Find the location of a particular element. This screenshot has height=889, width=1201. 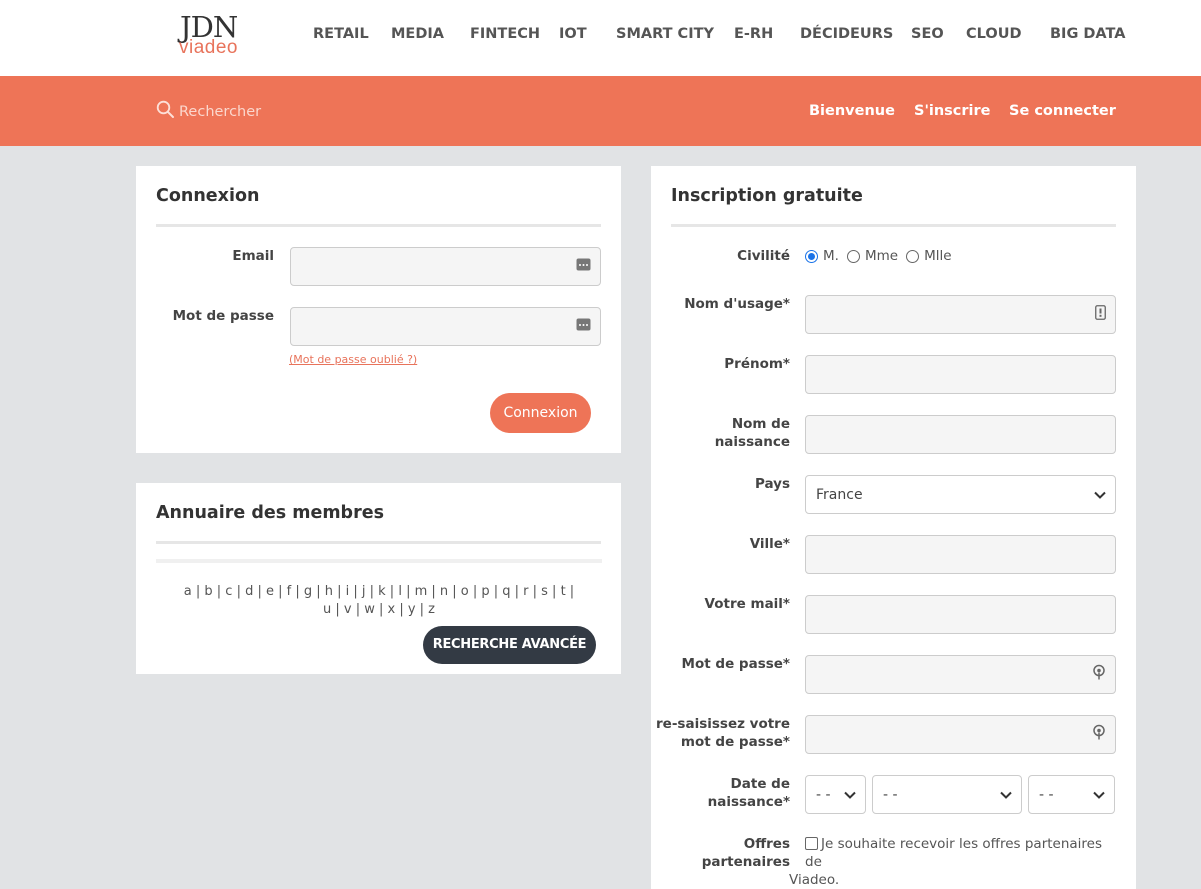

nav-item-big-data: BIG DATA is located at coordinates (1088, 34).